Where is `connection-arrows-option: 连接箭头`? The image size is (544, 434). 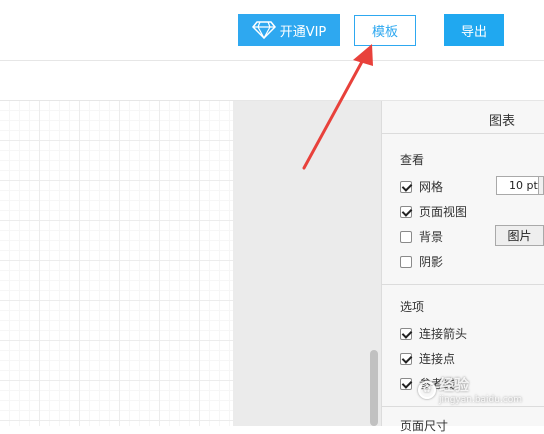 connection-arrows-option: 连接箭头 is located at coordinates (433, 333).